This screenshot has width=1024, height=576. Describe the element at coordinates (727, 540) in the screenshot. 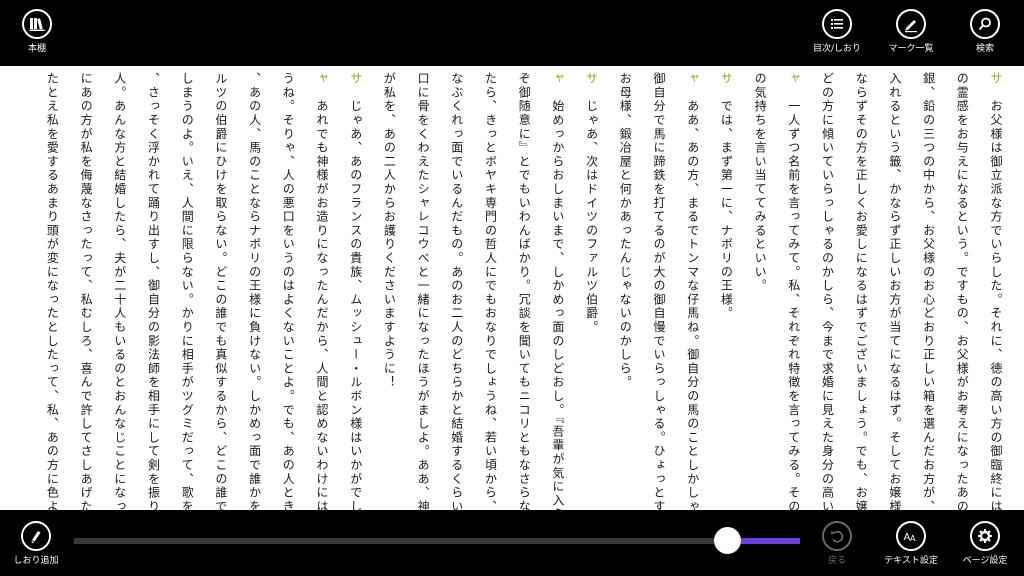

I see `slider-thumb` at that location.